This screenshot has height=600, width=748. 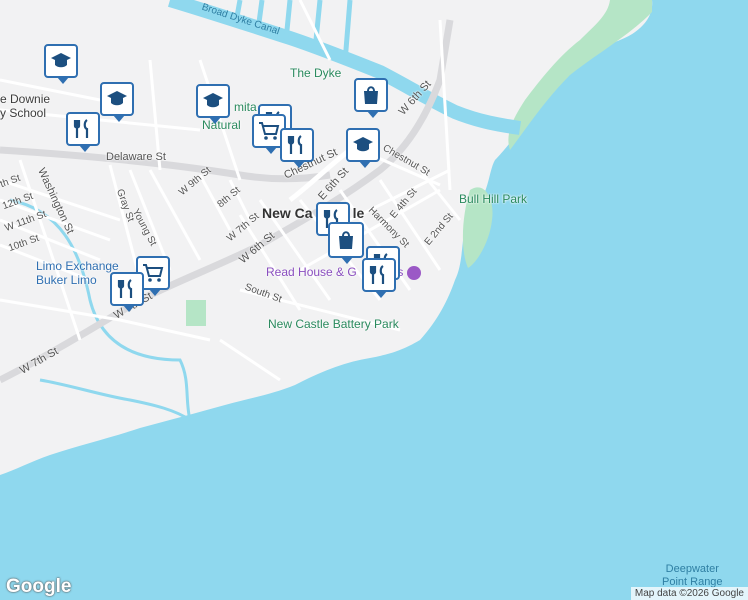 I want to click on deepwater-label: Deepwater Point Range, so click(x=692, y=575).